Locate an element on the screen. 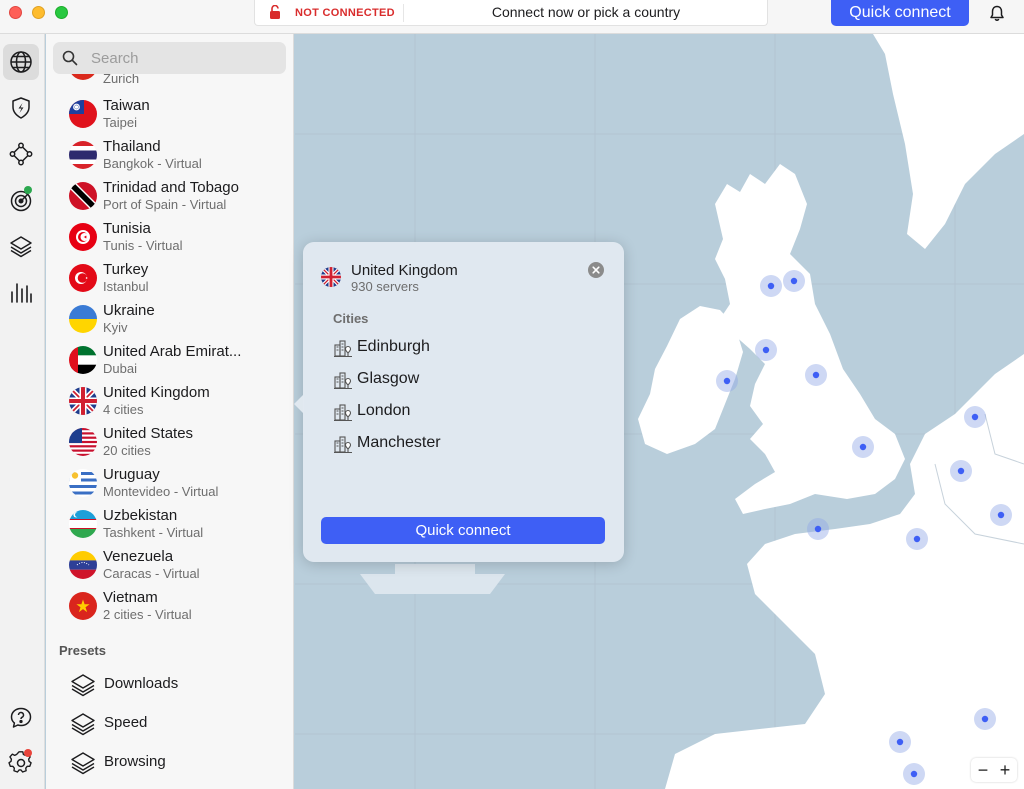  city-name: Edinburgh is located at coordinates (393, 346).